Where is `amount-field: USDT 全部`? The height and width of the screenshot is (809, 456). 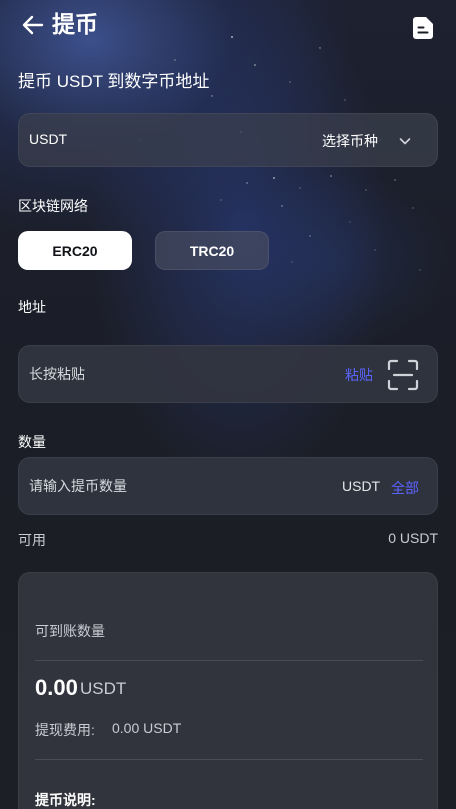 amount-field: USDT 全部 is located at coordinates (228, 486).